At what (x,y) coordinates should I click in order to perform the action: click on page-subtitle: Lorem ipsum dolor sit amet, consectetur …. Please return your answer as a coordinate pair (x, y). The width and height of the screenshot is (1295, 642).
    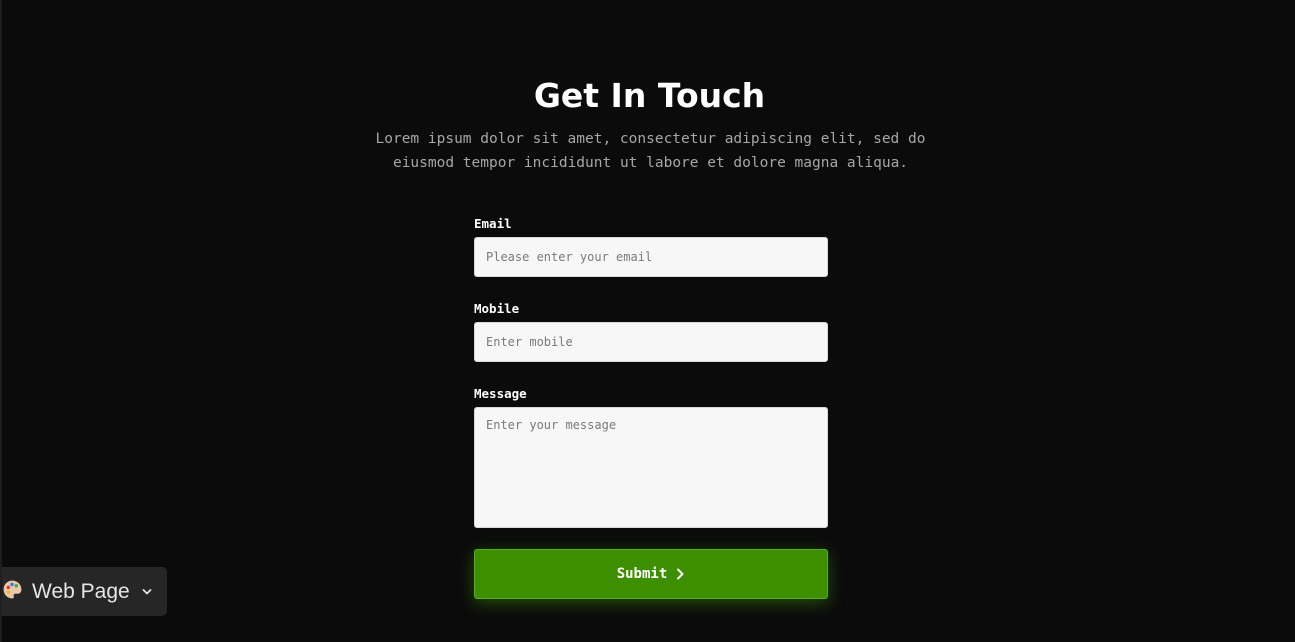
    Looking at the image, I should click on (650, 151).